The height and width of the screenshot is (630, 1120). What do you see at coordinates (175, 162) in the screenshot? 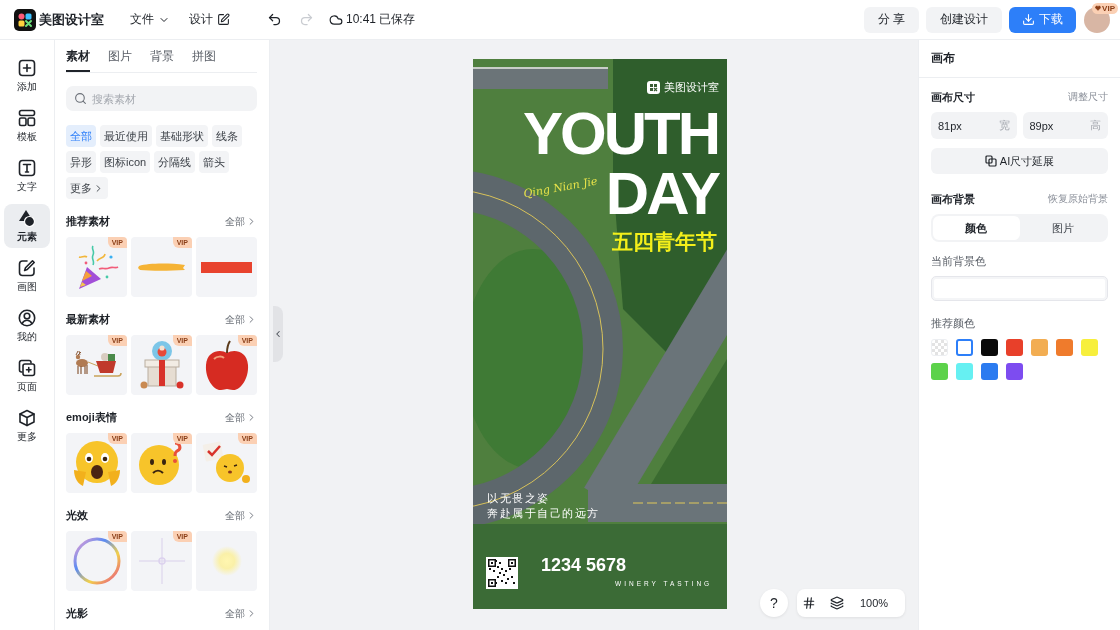
I see `filter-chip: 分隔线` at bounding box center [175, 162].